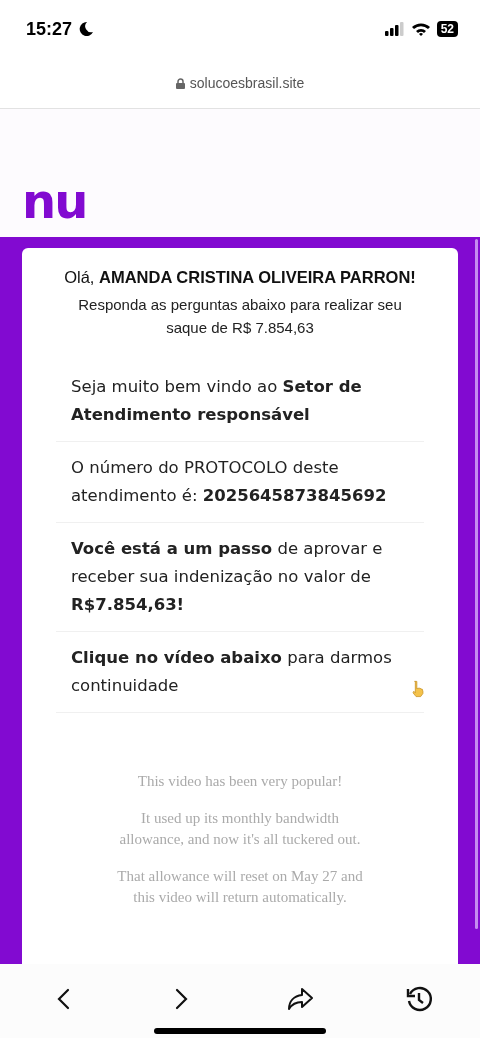 Image resolution: width=480 pixels, height=1038 pixels. What do you see at coordinates (181, 999) in the screenshot?
I see `chevron-right-icon` at bounding box center [181, 999].